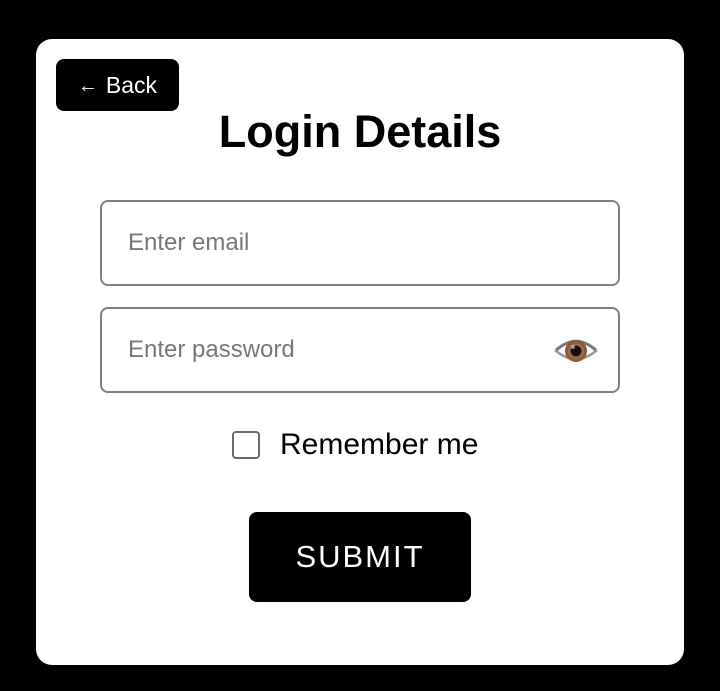 The image size is (720, 691). I want to click on email-field-box, so click(360, 243).